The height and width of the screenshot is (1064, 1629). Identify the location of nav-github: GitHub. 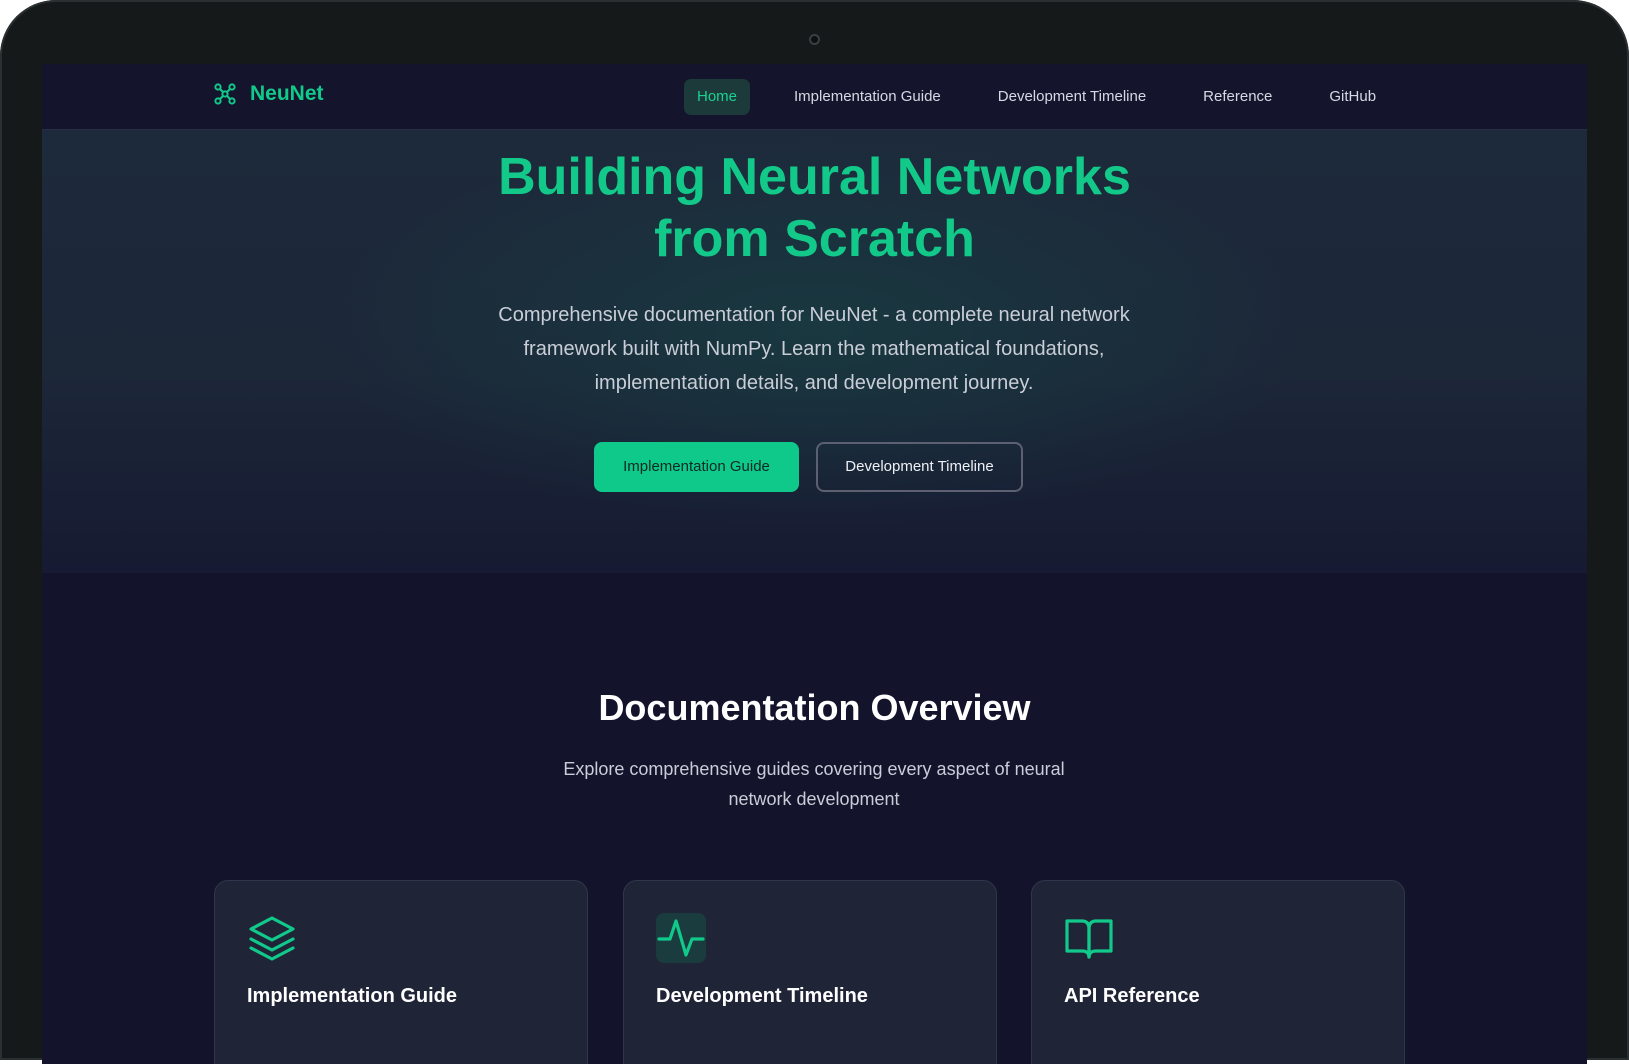
(1352, 97).